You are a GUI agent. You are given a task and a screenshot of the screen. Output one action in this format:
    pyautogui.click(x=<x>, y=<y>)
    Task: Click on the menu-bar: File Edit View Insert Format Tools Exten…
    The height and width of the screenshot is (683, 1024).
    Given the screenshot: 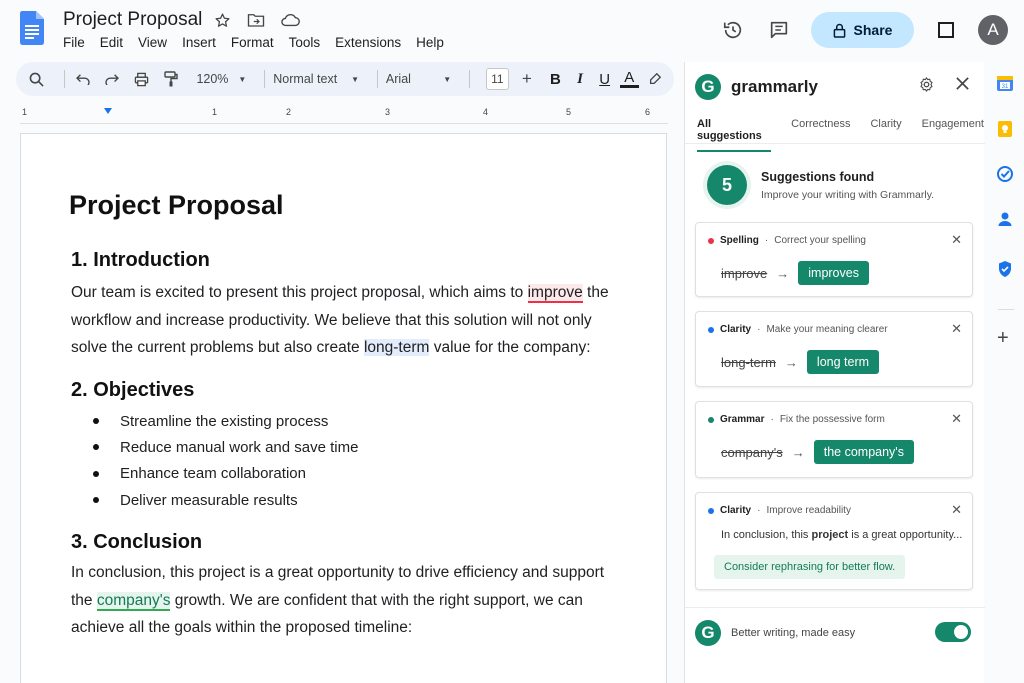 What is the action you would take?
    pyautogui.click(x=261, y=42)
    